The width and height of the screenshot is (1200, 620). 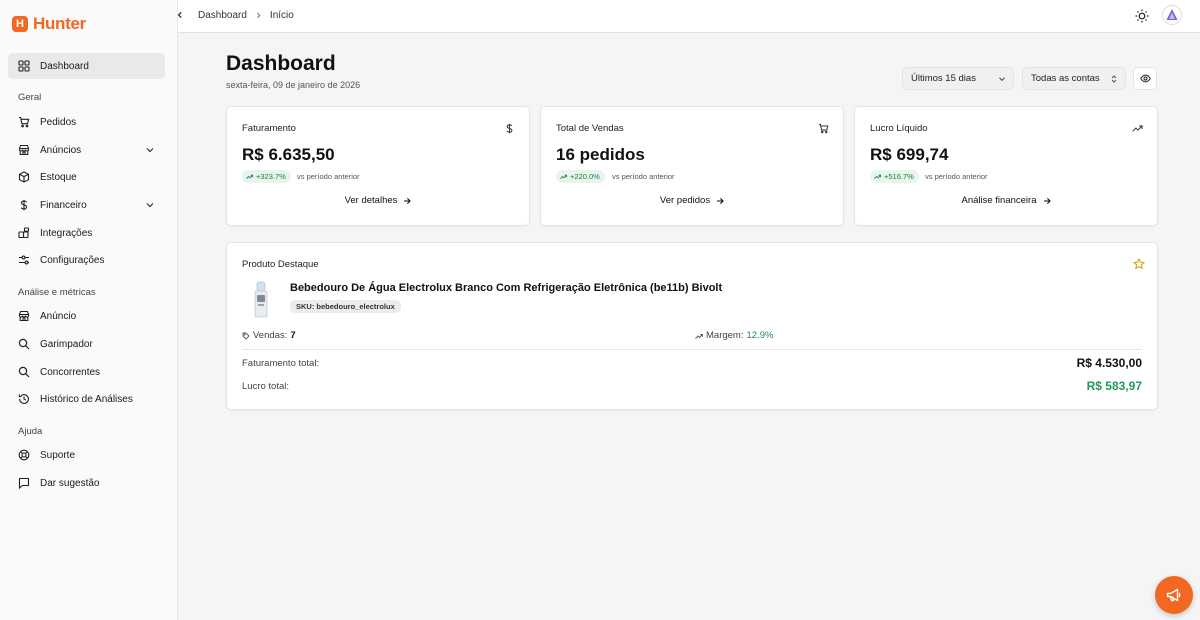 I want to click on chevron-left-icon, so click(x=179, y=15).